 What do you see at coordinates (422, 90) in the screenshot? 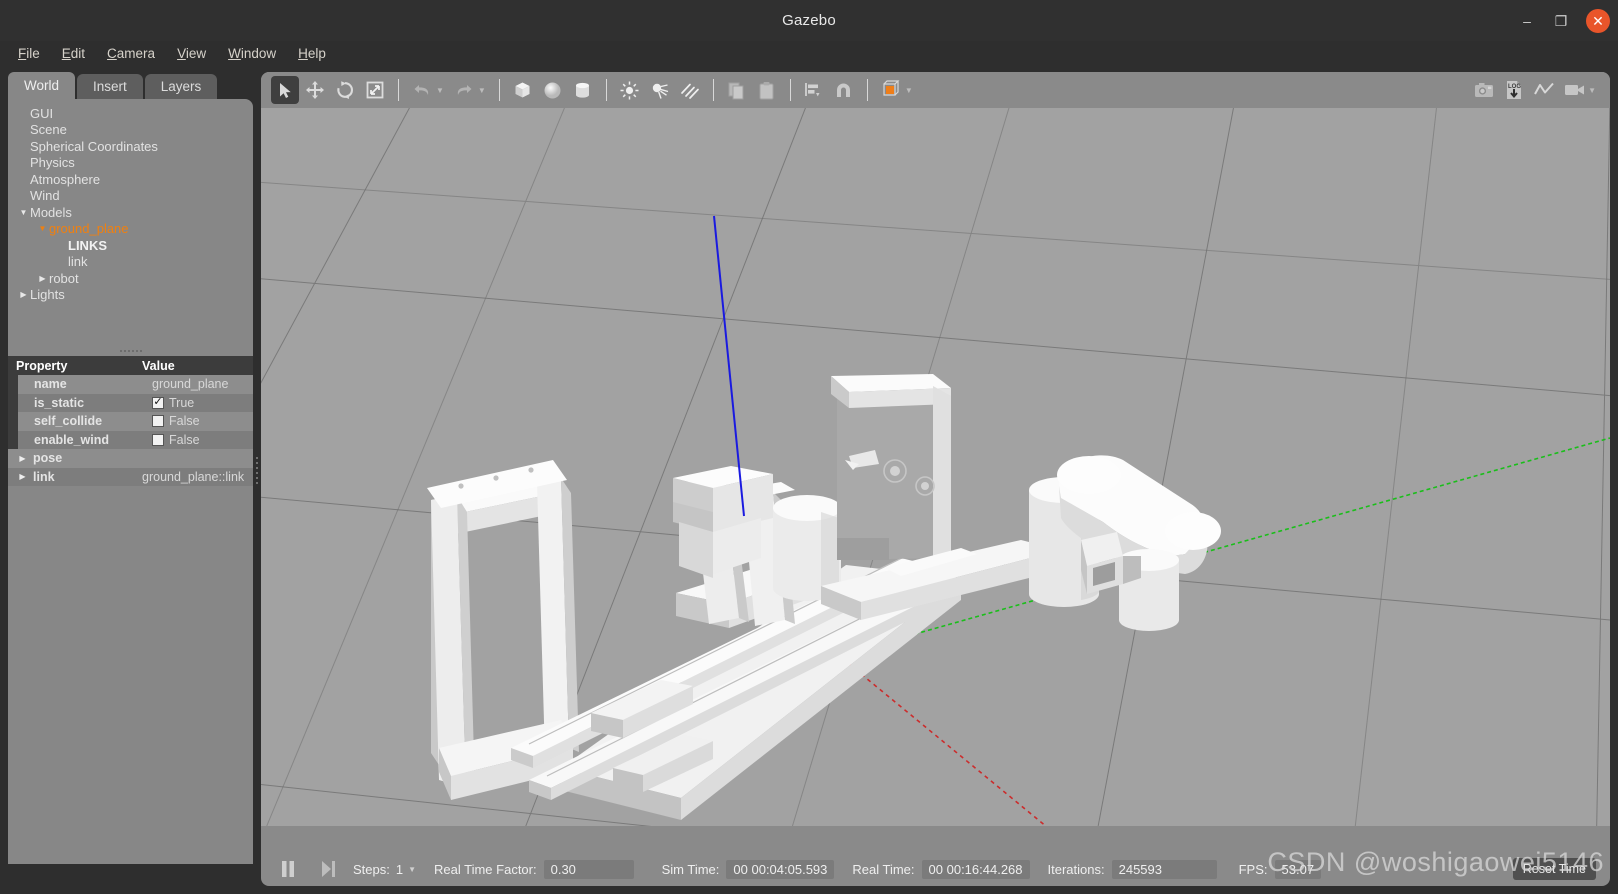
I see `undo-button` at bounding box center [422, 90].